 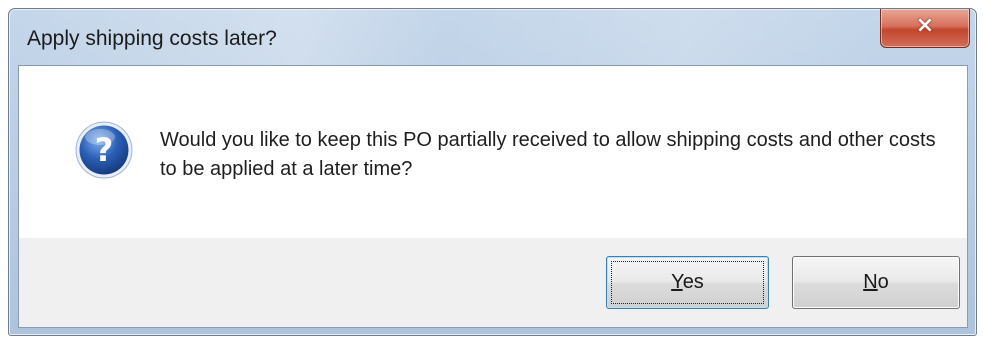 I want to click on yes-button-label: Yes, so click(x=687, y=282).